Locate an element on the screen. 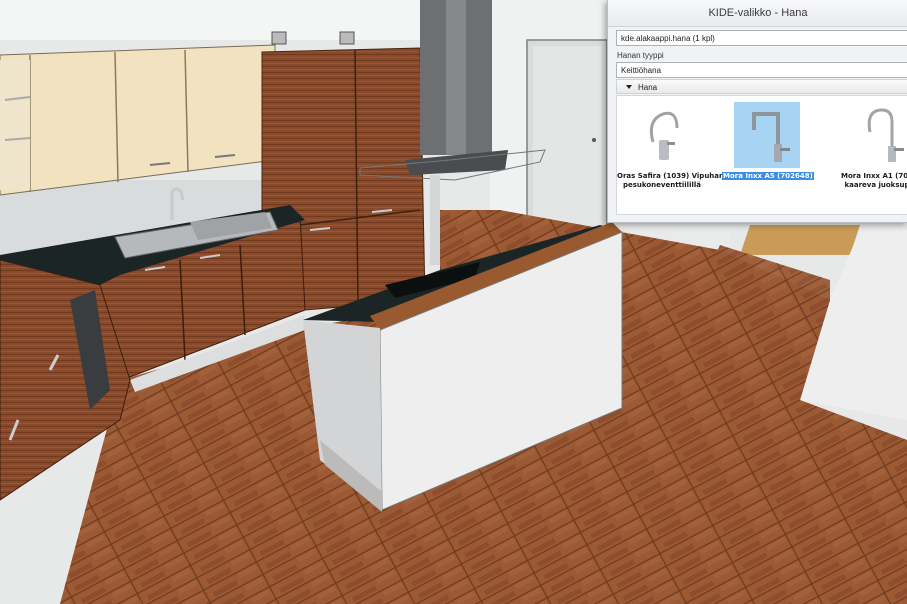 This screenshot has width=907, height=604. window-title: KIDE-valikko - Hana is located at coordinates (757, 13).